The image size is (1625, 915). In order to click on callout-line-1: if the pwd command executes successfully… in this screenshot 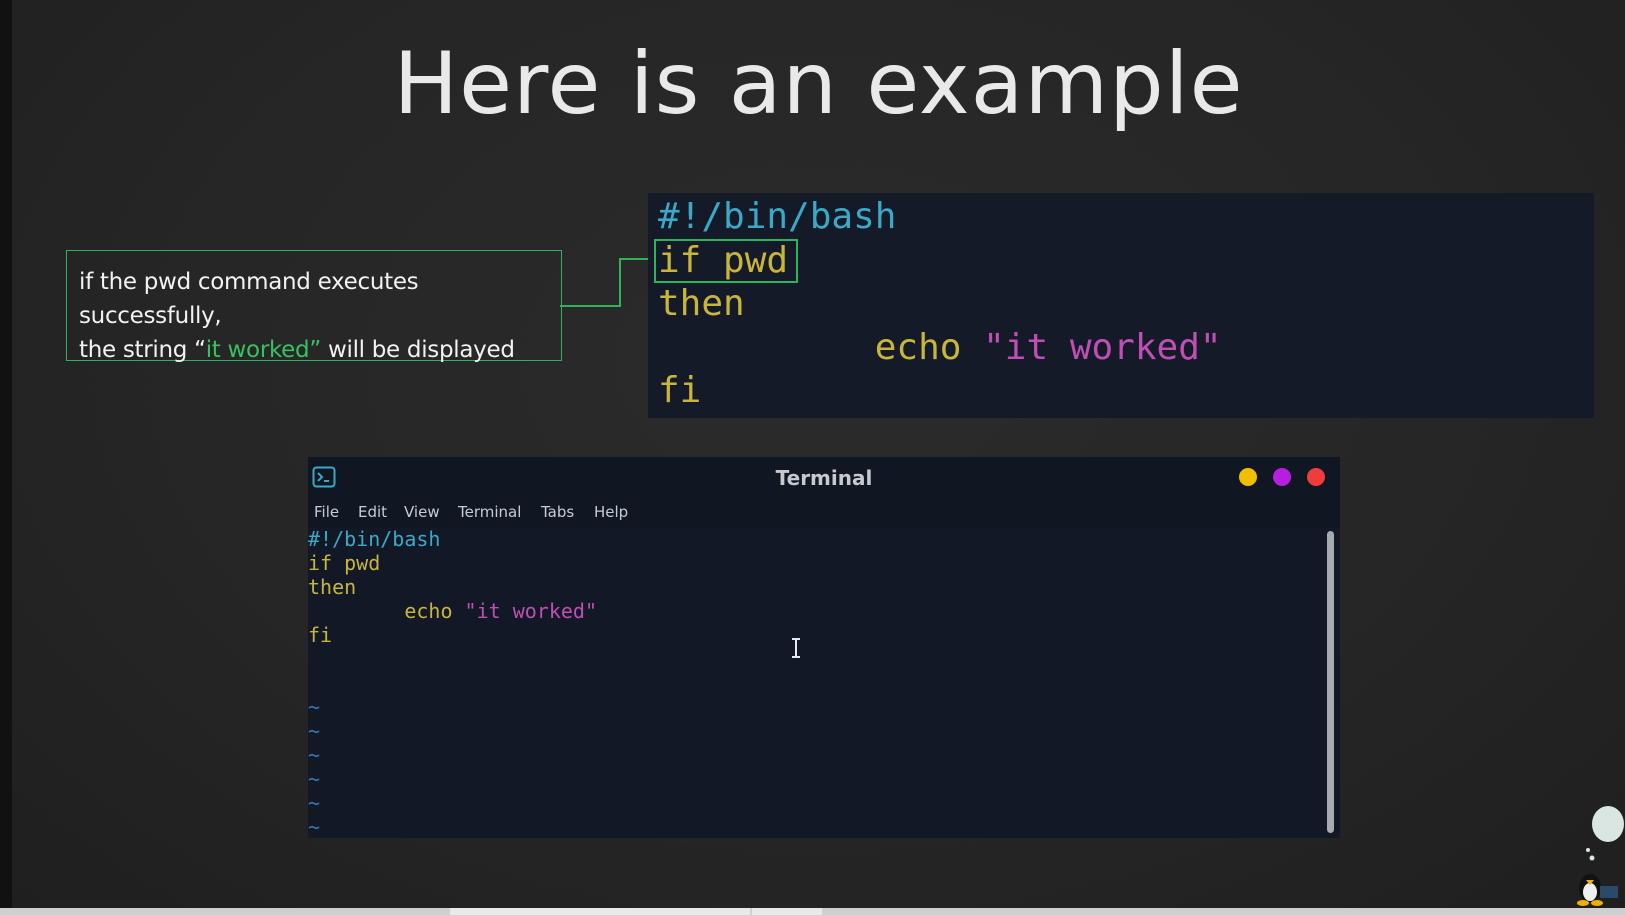, I will do `click(249, 299)`.